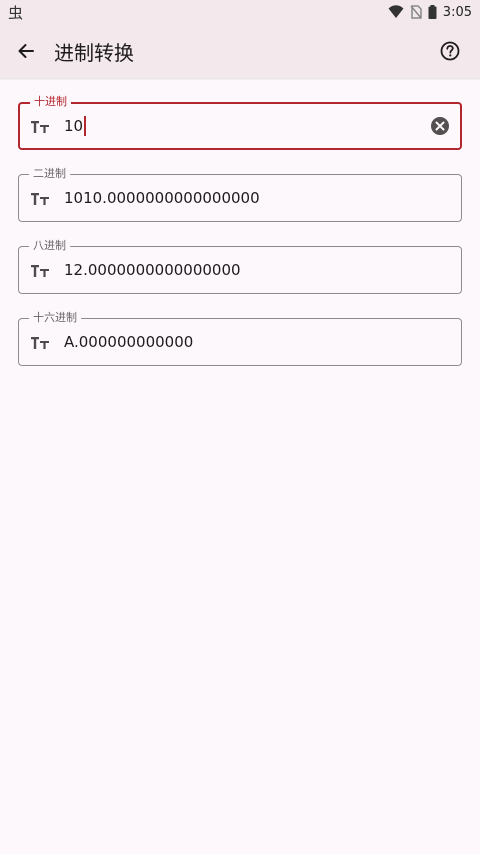  Describe the element at coordinates (416, 12) in the screenshot. I see `no-sim-icon` at that location.